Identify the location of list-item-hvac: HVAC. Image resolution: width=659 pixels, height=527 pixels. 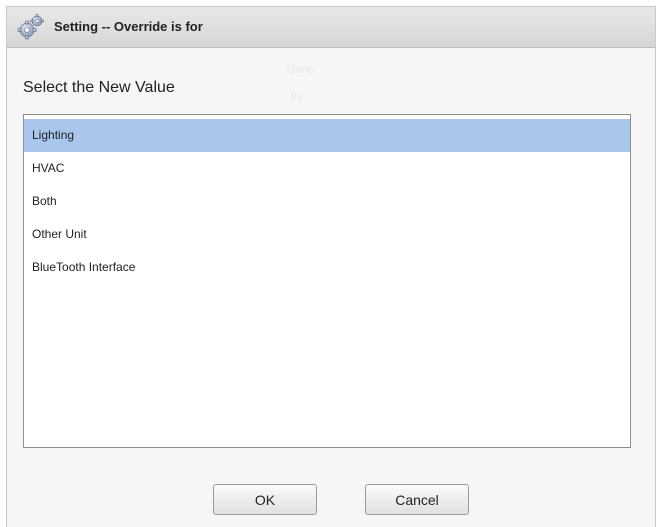
(327, 168).